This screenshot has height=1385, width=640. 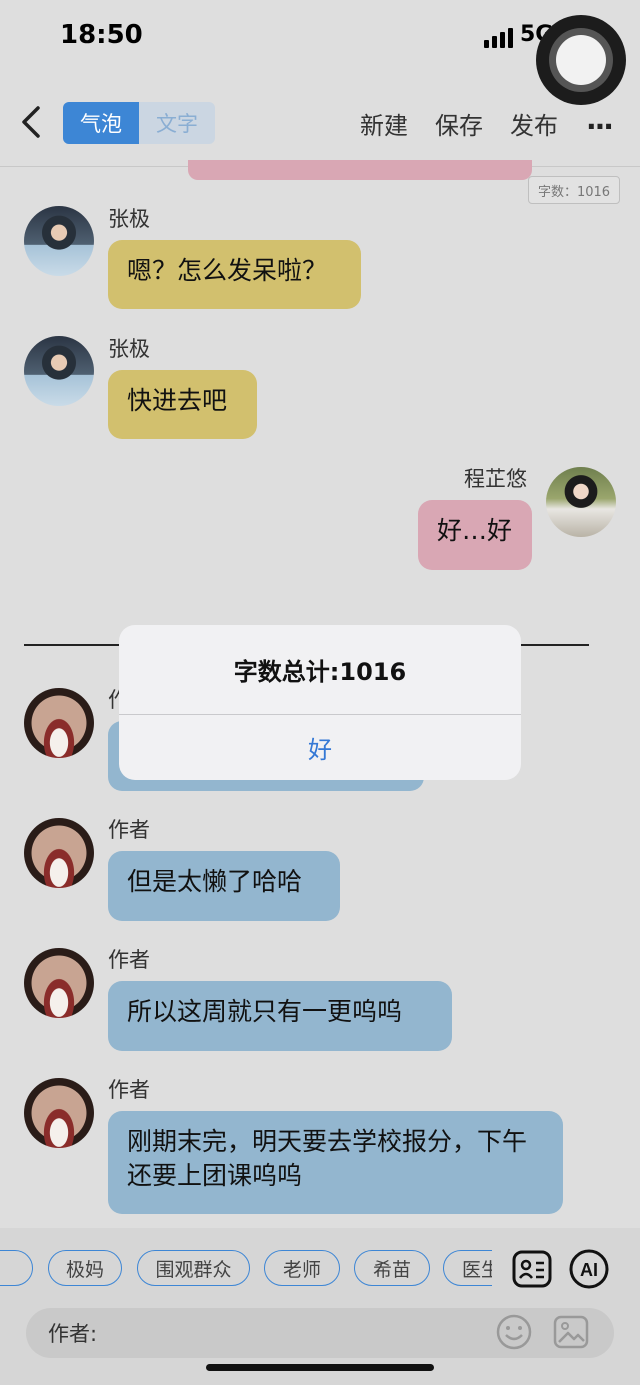 I want to click on bottom-panel: 极妈 围观群众 老师 希苗 医生 AI 作者:, so click(x=320, y=1306).